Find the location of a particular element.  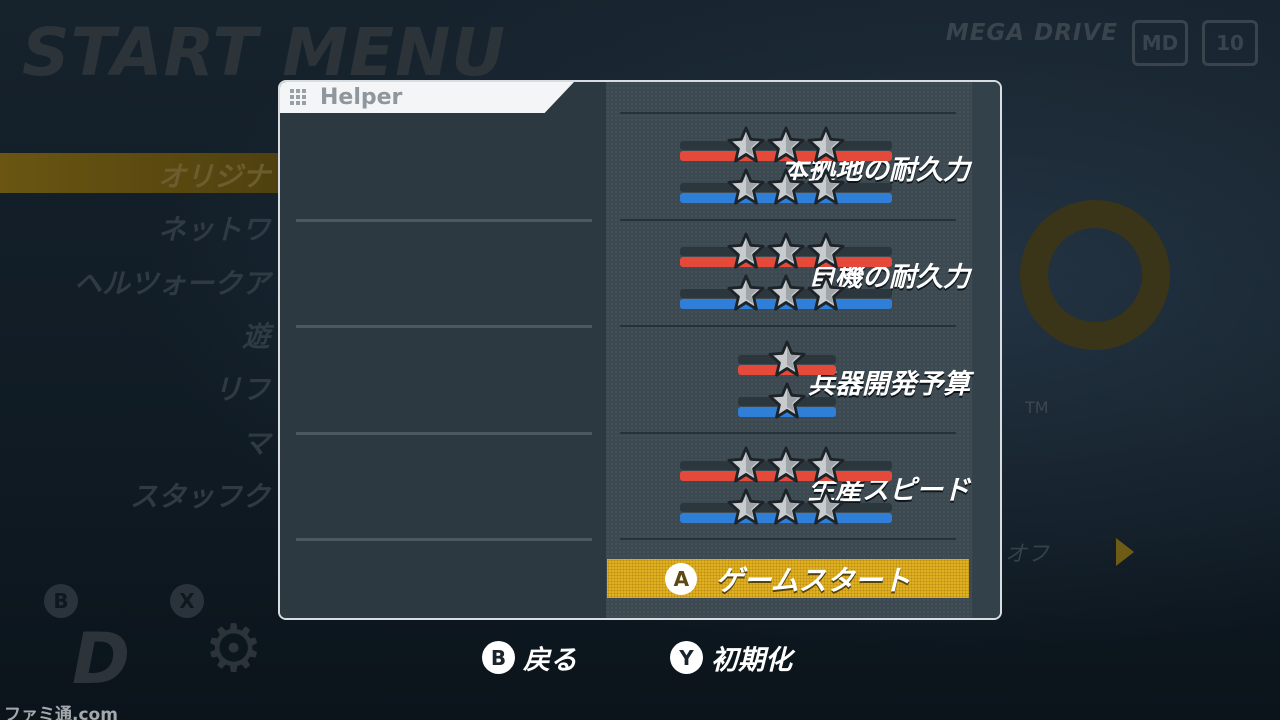

x-button-icon: X is located at coordinates (187, 601).